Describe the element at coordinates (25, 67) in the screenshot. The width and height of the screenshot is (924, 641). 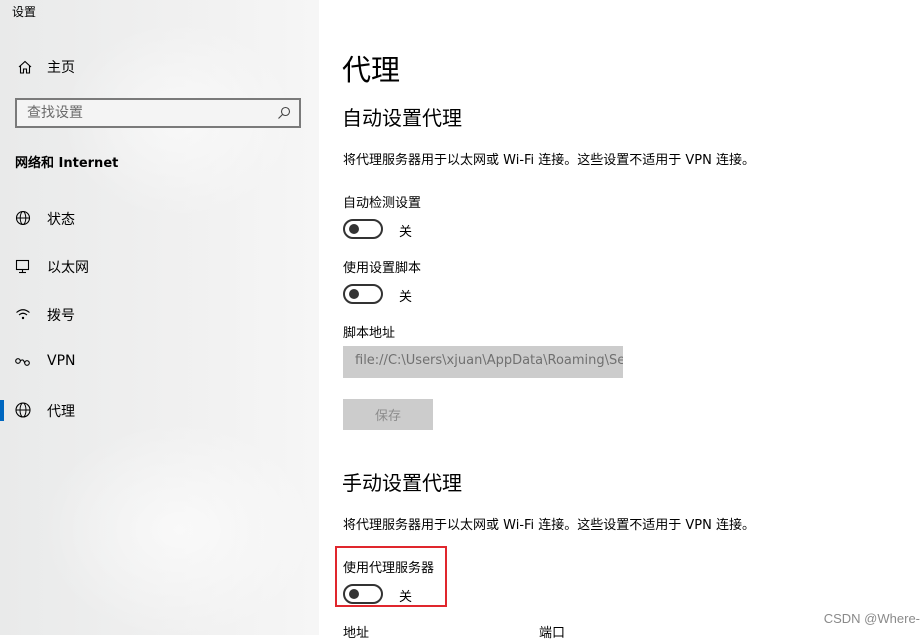
I see `home-icon` at that location.